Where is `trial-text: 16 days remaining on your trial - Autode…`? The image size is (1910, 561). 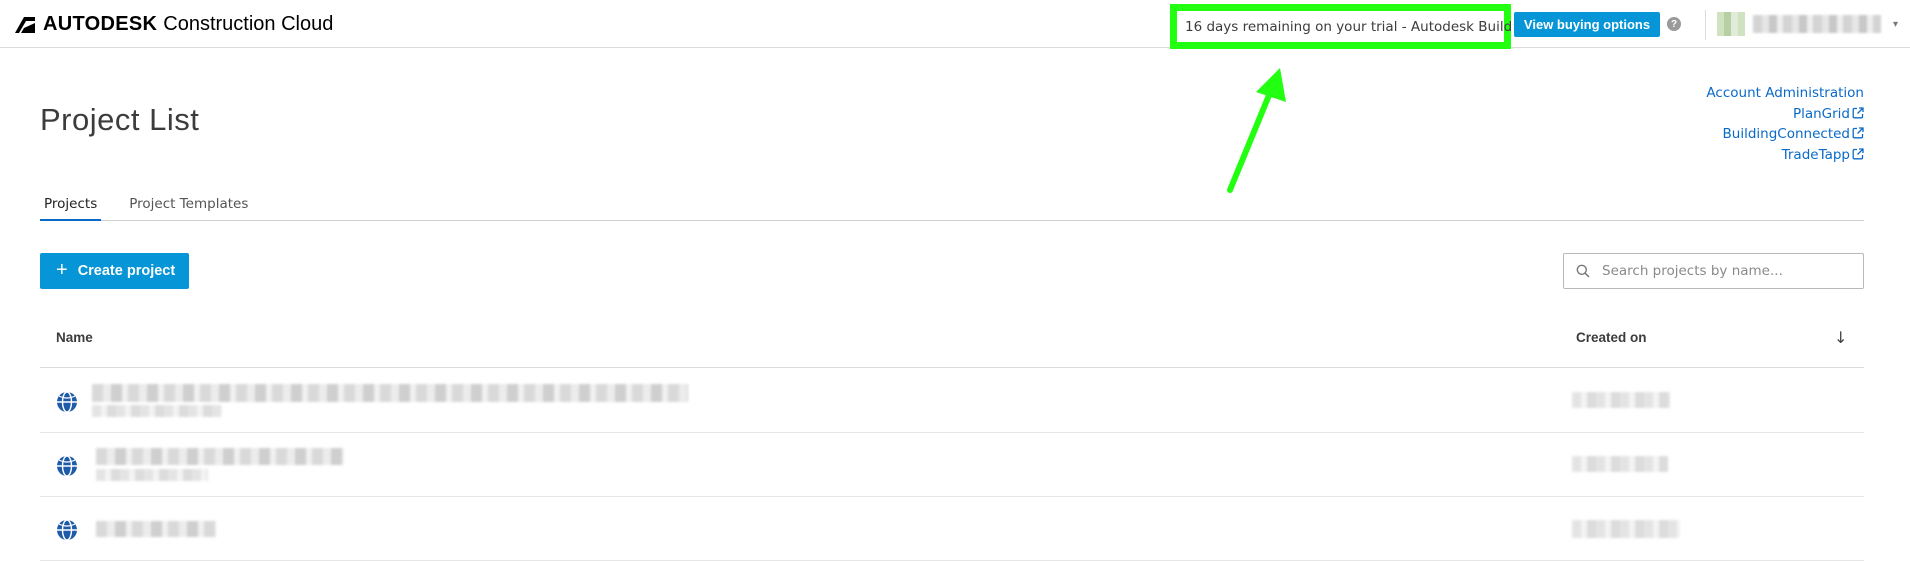
trial-text: 16 days remaining on your trial - Autode… is located at coordinates (1349, 26).